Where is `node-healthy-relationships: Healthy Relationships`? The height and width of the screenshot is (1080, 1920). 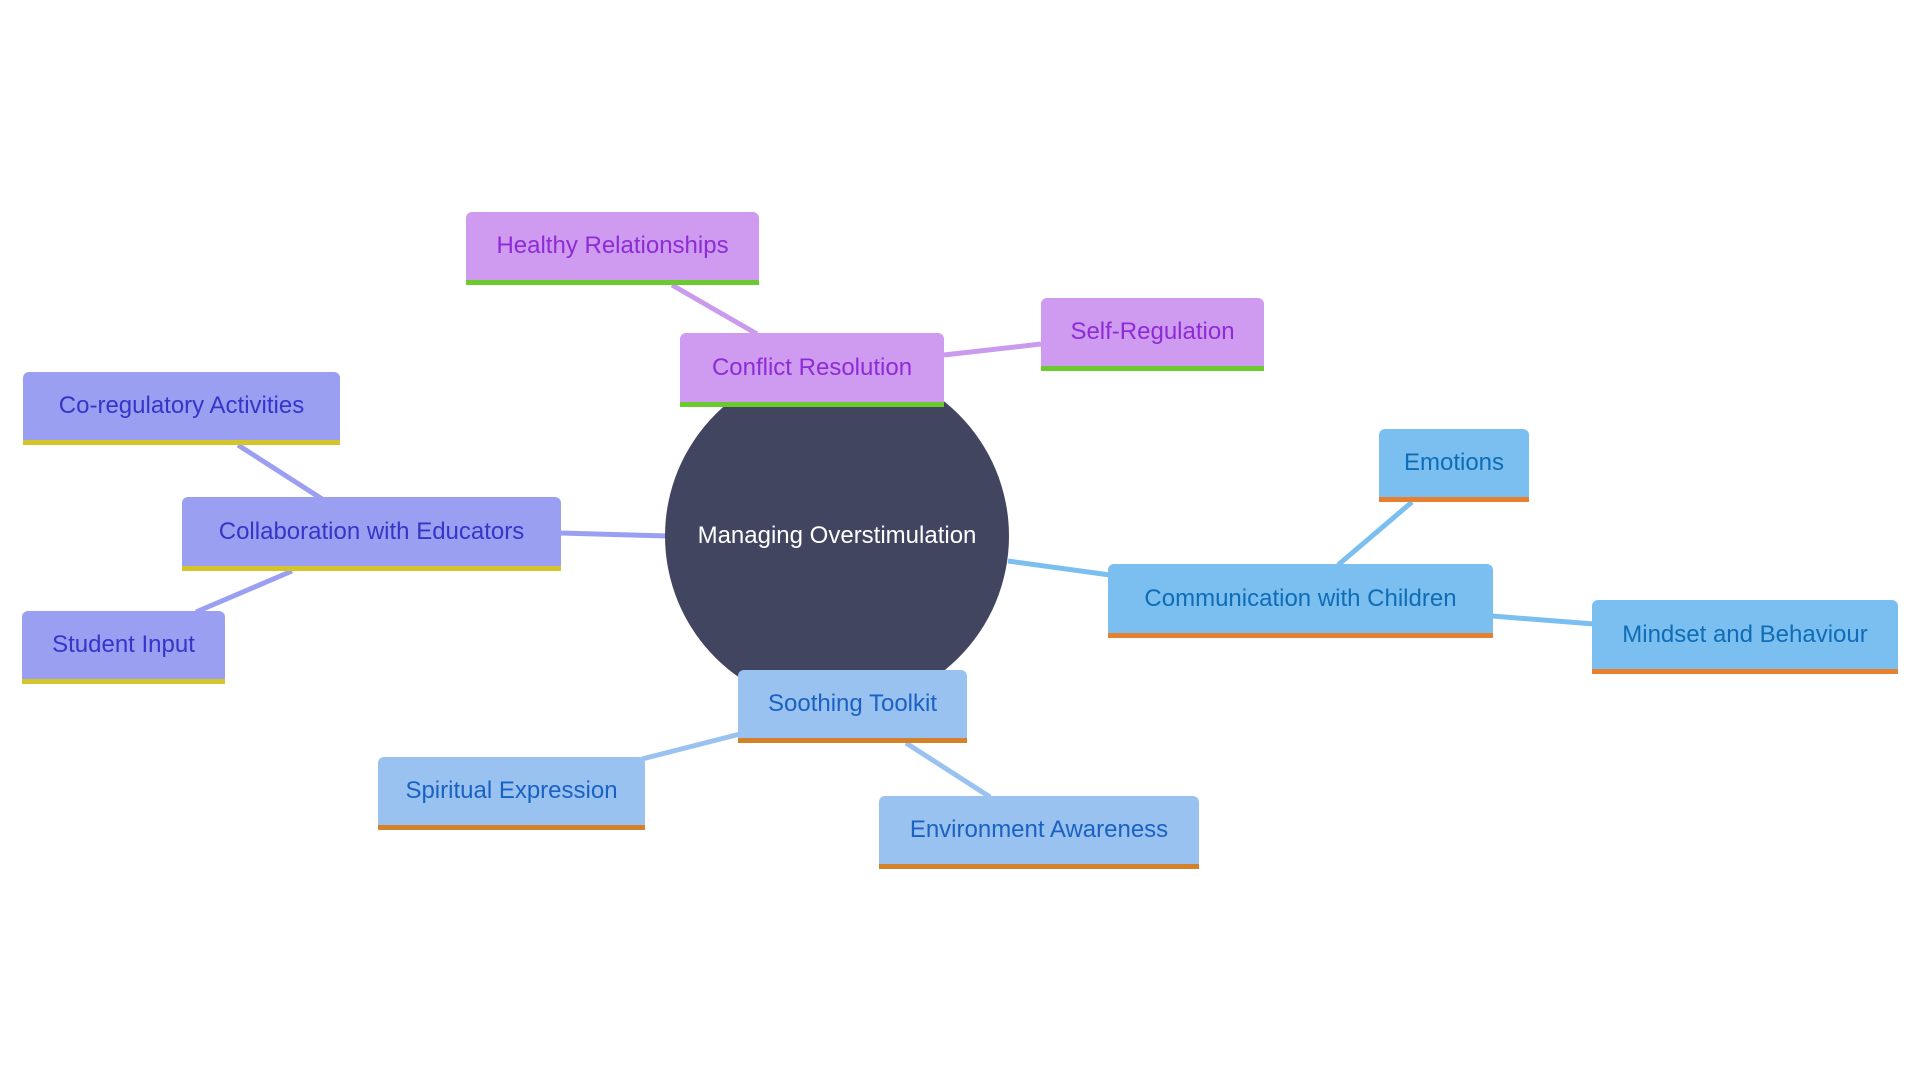
node-healthy-relationships: Healthy Relationships is located at coordinates (612, 248).